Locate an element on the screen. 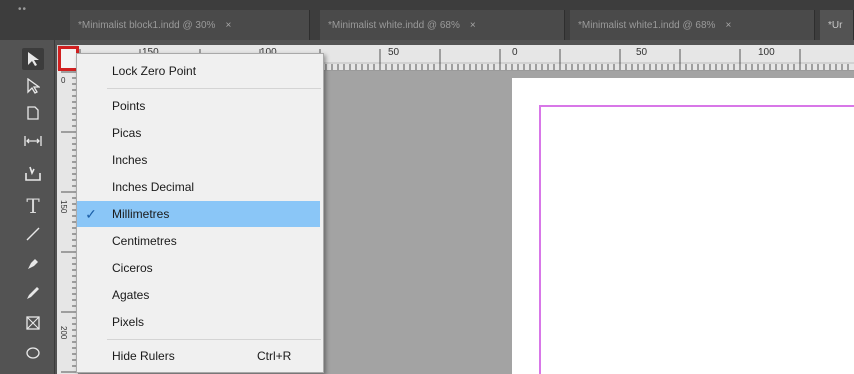  gap-tool-icon is located at coordinates (33, 141).